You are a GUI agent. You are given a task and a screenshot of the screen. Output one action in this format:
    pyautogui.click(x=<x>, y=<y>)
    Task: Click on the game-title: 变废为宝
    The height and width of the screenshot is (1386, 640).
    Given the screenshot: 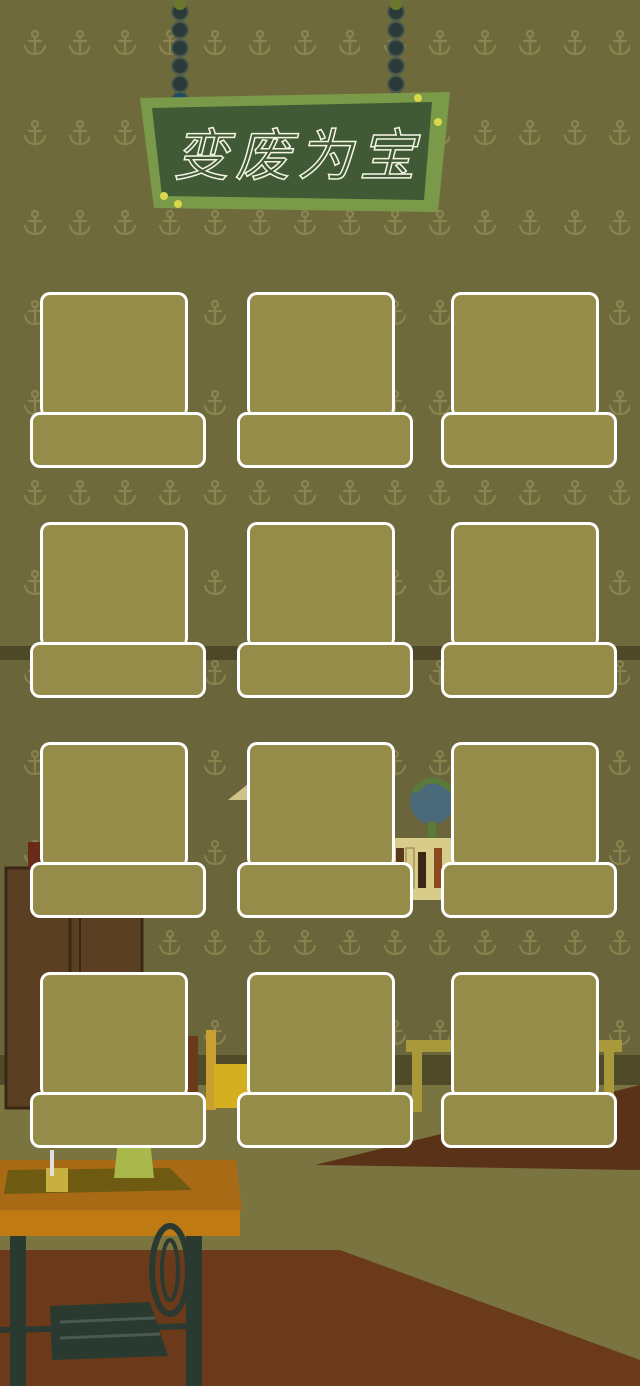 What is the action you would take?
    pyautogui.click(x=296, y=156)
    